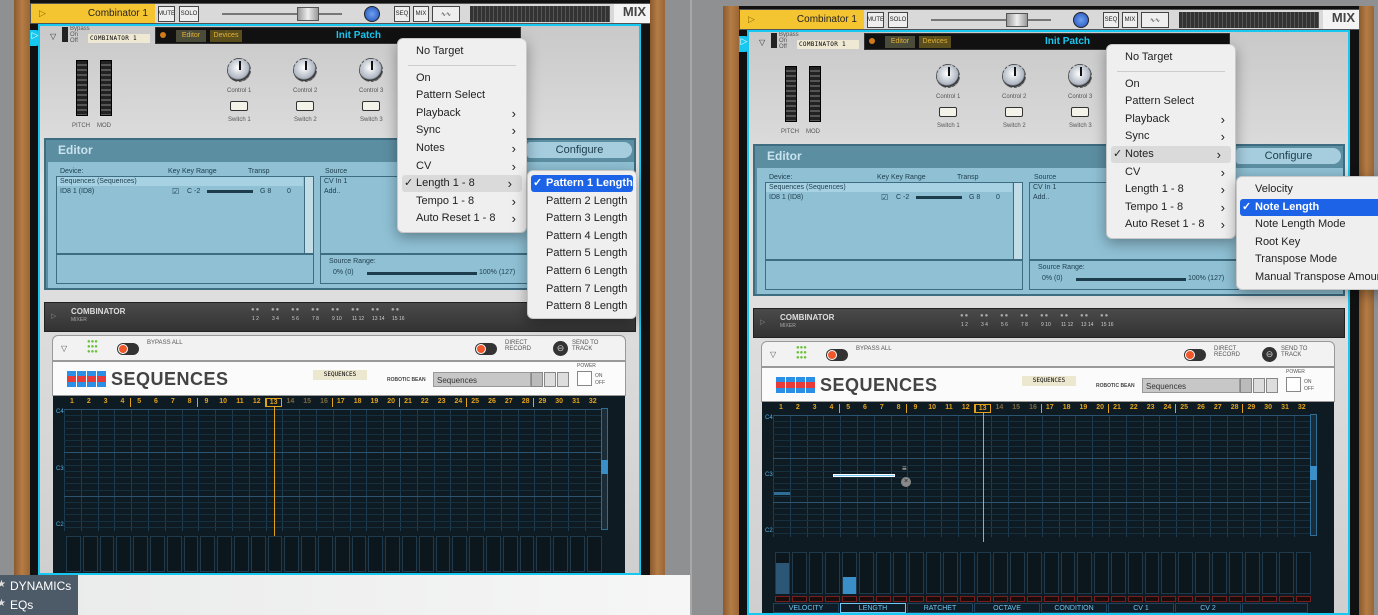 The height and width of the screenshot is (615, 1378). Describe the element at coordinates (1131, 279) in the screenshot. I see `source-range-slider` at that location.